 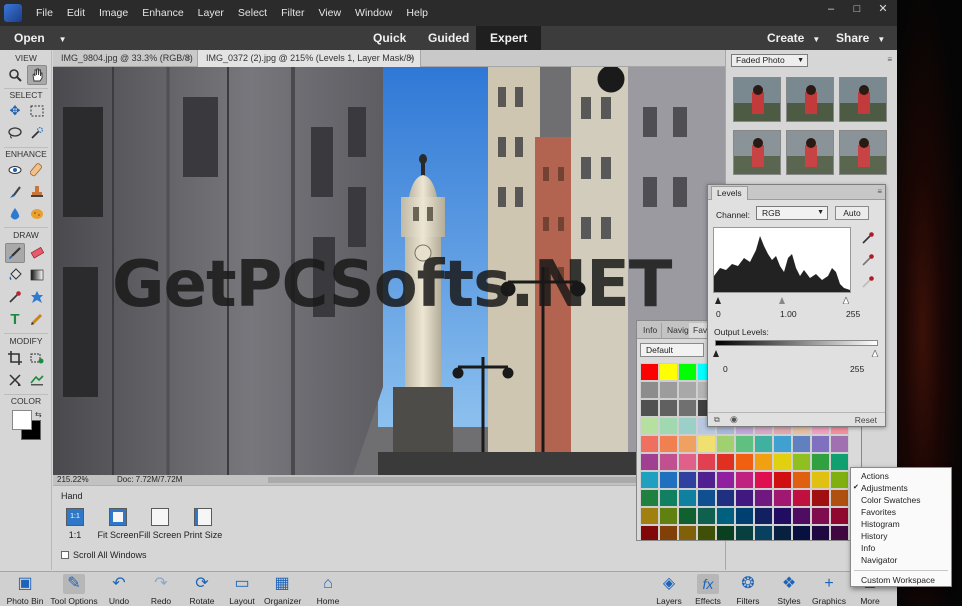 I want to click on output-levels-gradient, so click(x=796, y=343).